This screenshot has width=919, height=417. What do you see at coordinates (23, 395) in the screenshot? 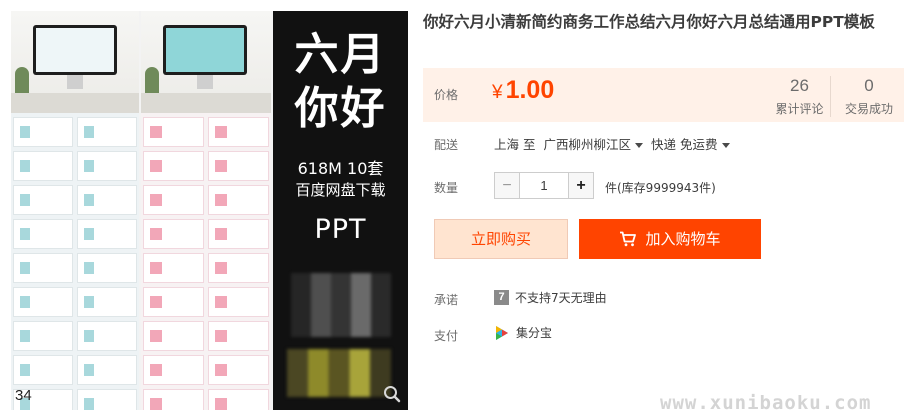
I see `page-count: 34` at bounding box center [23, 395].